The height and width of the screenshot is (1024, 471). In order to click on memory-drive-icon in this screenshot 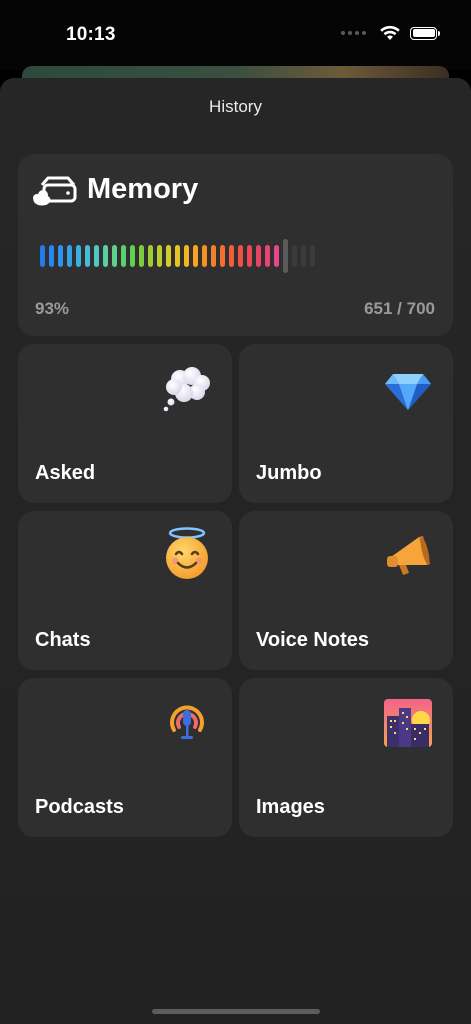, I will do `click(55, 191)`.